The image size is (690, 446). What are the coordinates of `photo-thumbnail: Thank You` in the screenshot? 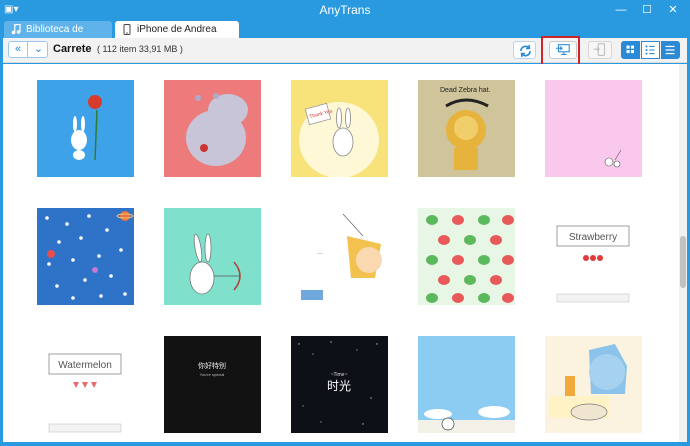 It's located at (339, 128).